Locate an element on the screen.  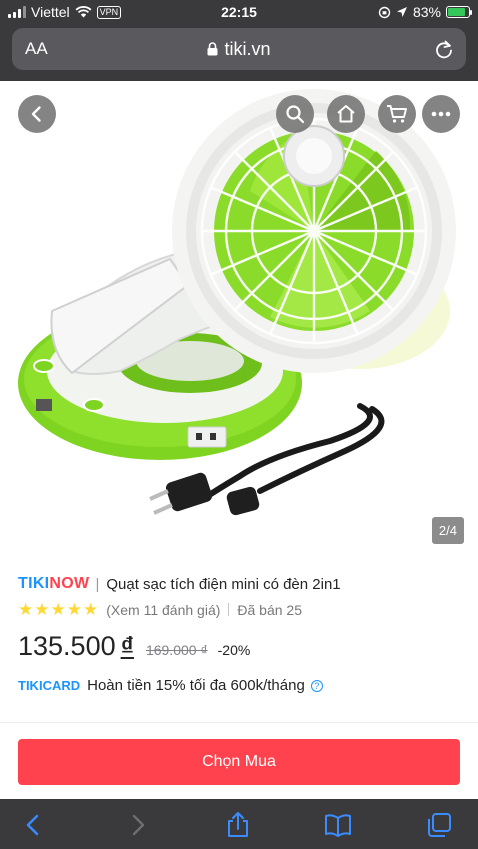
share-icon is located at coordinates (238, 825).